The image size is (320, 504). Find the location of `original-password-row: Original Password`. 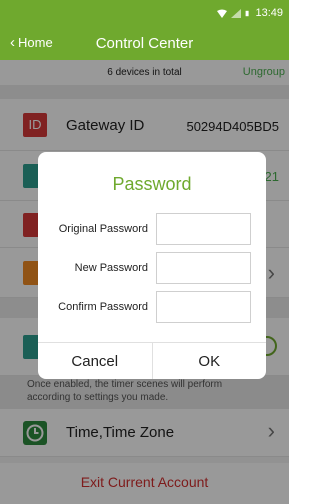

original-password-row: Original Password is located at coordinates (152, 229).